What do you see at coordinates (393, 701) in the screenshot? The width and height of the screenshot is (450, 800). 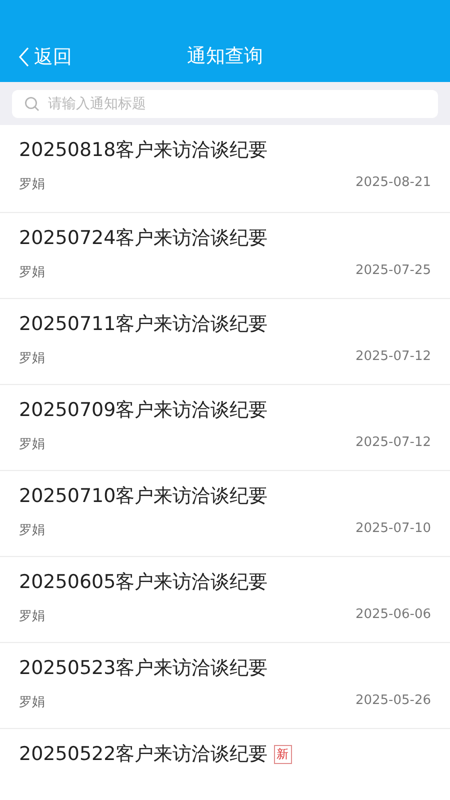 I see `notice-date: 2025-05-26` at bounding box center [393, 701].